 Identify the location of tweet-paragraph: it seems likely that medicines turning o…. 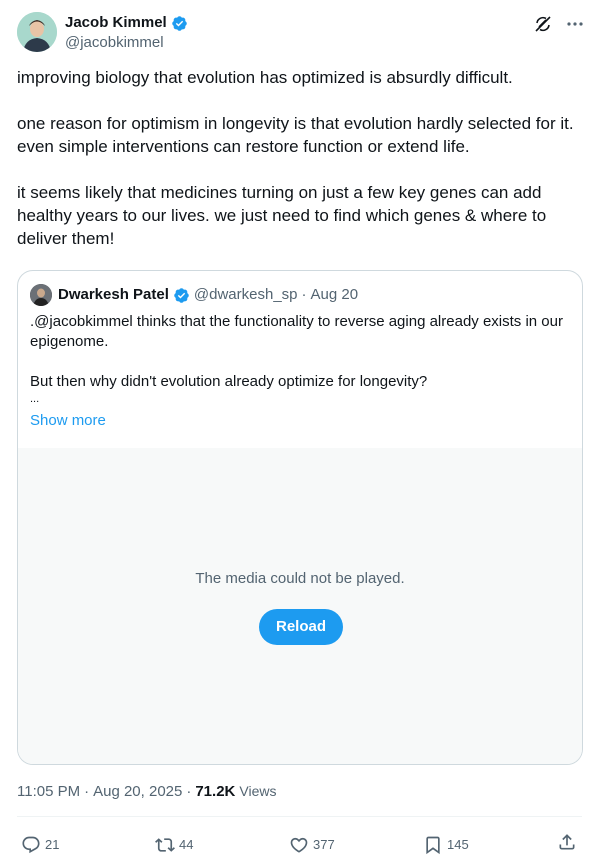
(282, 215).